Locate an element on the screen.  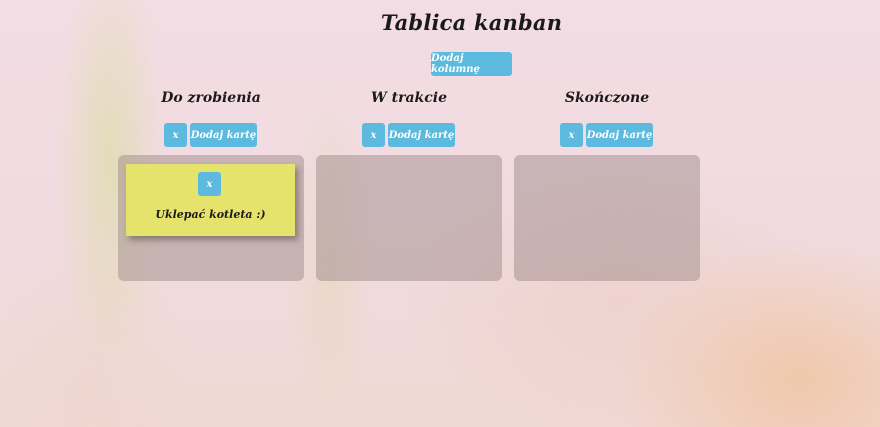
column-in-progress is located at coordinates (409, 218).